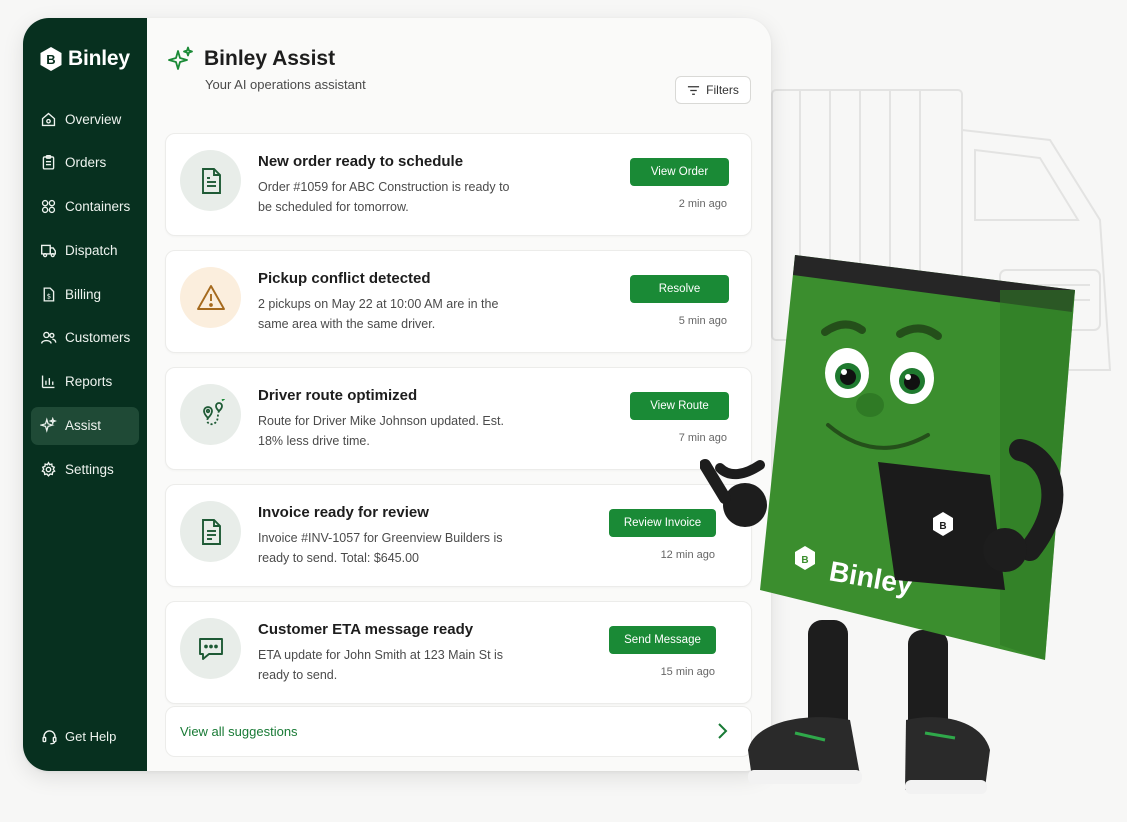 The height and width of the screenshot is (822, 1127). I want to click on suggestion-title: Driver route optimized, so click(338, 395).